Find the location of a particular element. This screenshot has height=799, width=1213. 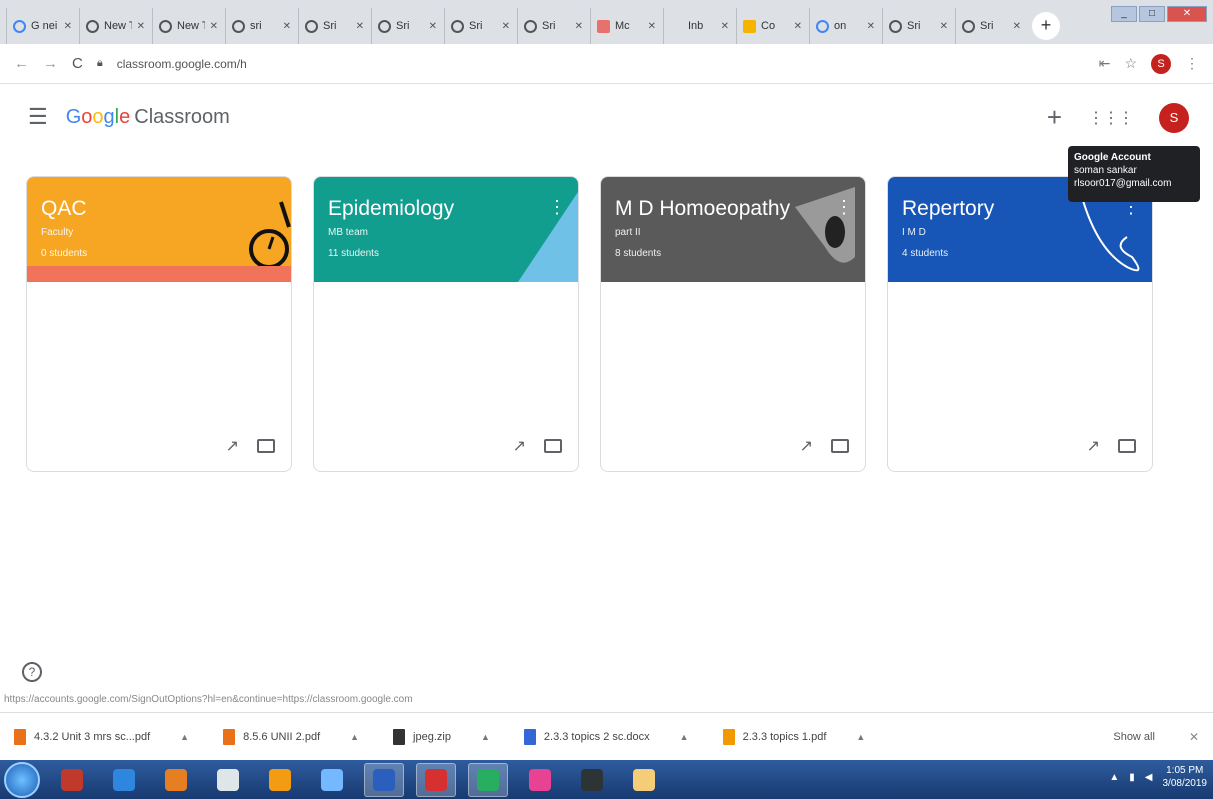

browser-tab: Inb ✕ is located at coordinates (699, 26).